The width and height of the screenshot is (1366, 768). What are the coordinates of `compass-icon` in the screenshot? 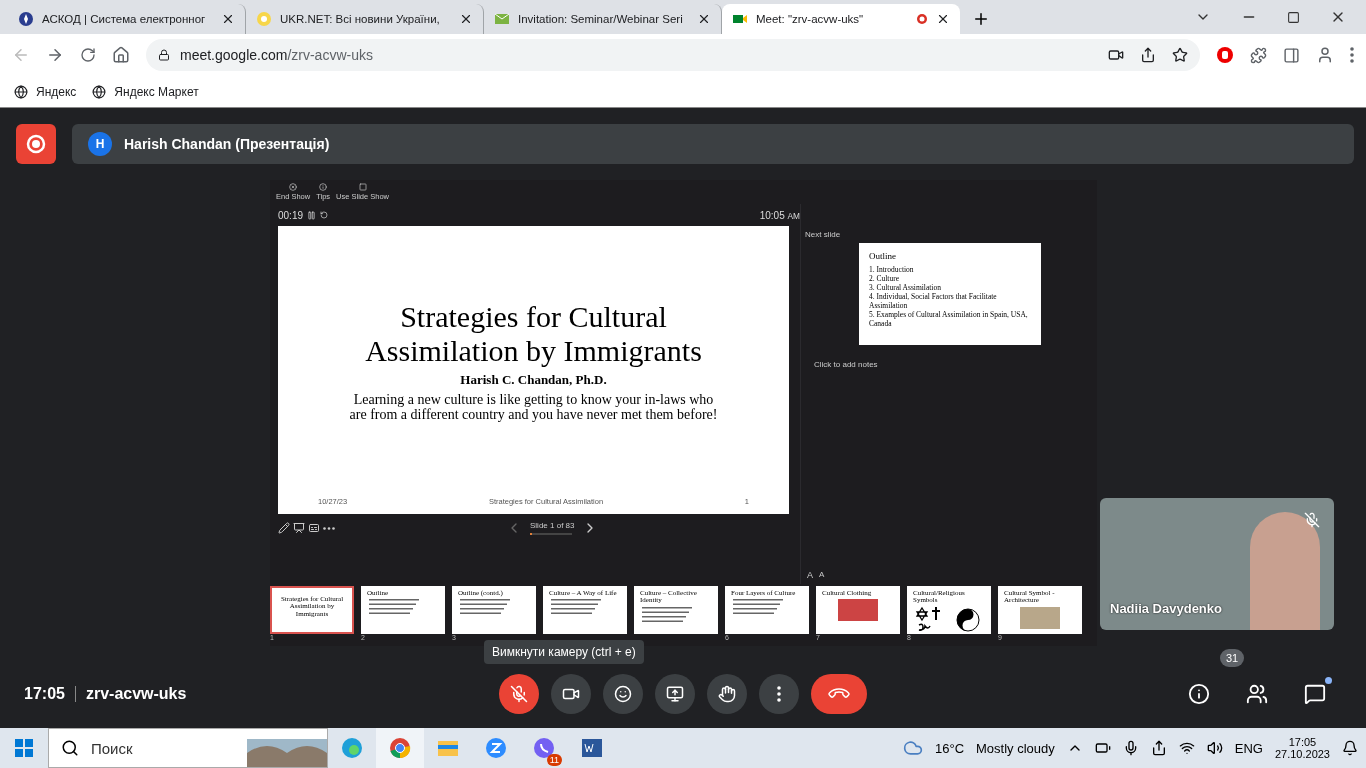 It's located at (26, 19).